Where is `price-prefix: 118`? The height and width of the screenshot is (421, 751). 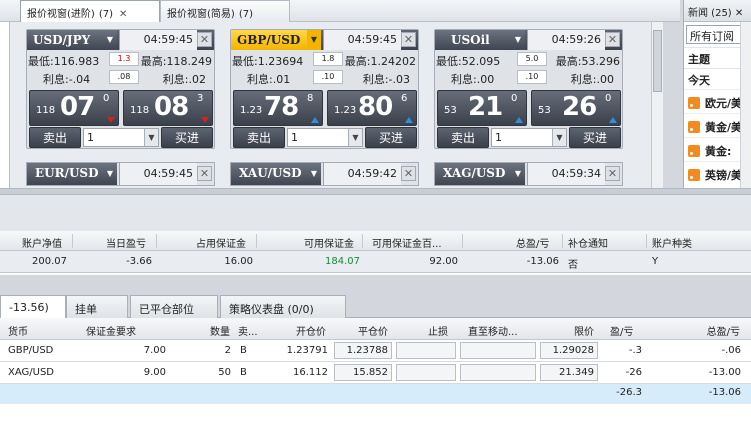 price-prefix: 118 is located at coordinates (140, 110).